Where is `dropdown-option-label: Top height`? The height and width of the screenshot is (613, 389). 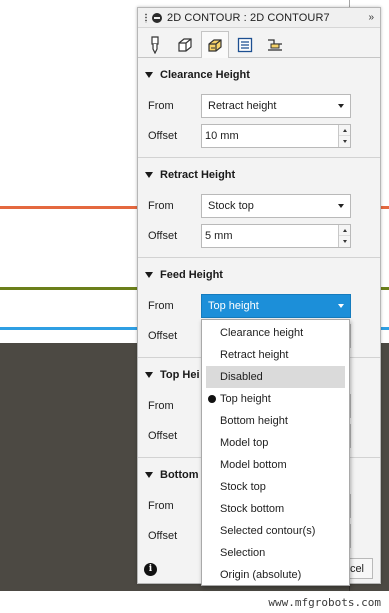
dropdown-option-label: Top height is located at coordinates (245, 399).